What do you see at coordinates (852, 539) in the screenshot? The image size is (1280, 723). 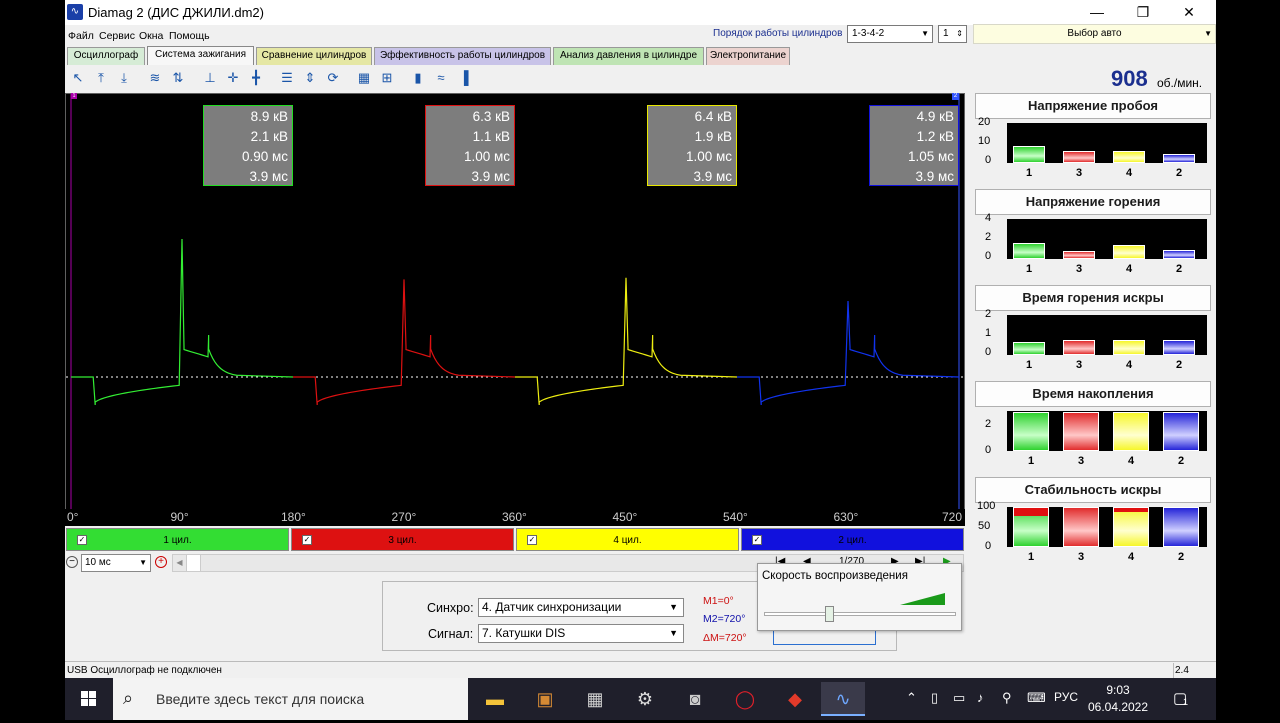 I see `cylinder-toggle-3: ✓ 2 цил.` at bounding box center [852, 539].